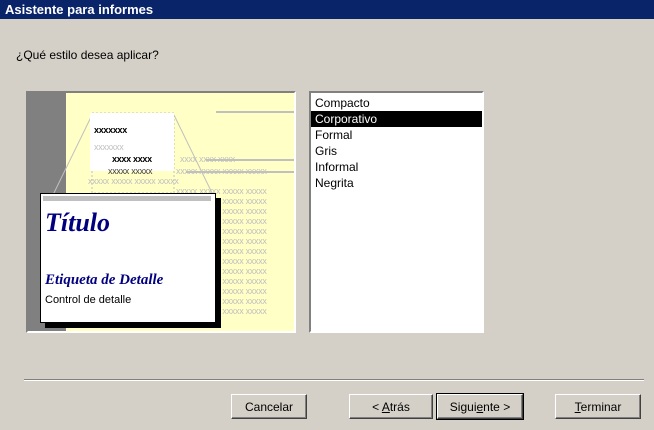 The width and height of the screenshot is (654, 430). I want to click on preview-detail-title: Título, so click(78, 222).